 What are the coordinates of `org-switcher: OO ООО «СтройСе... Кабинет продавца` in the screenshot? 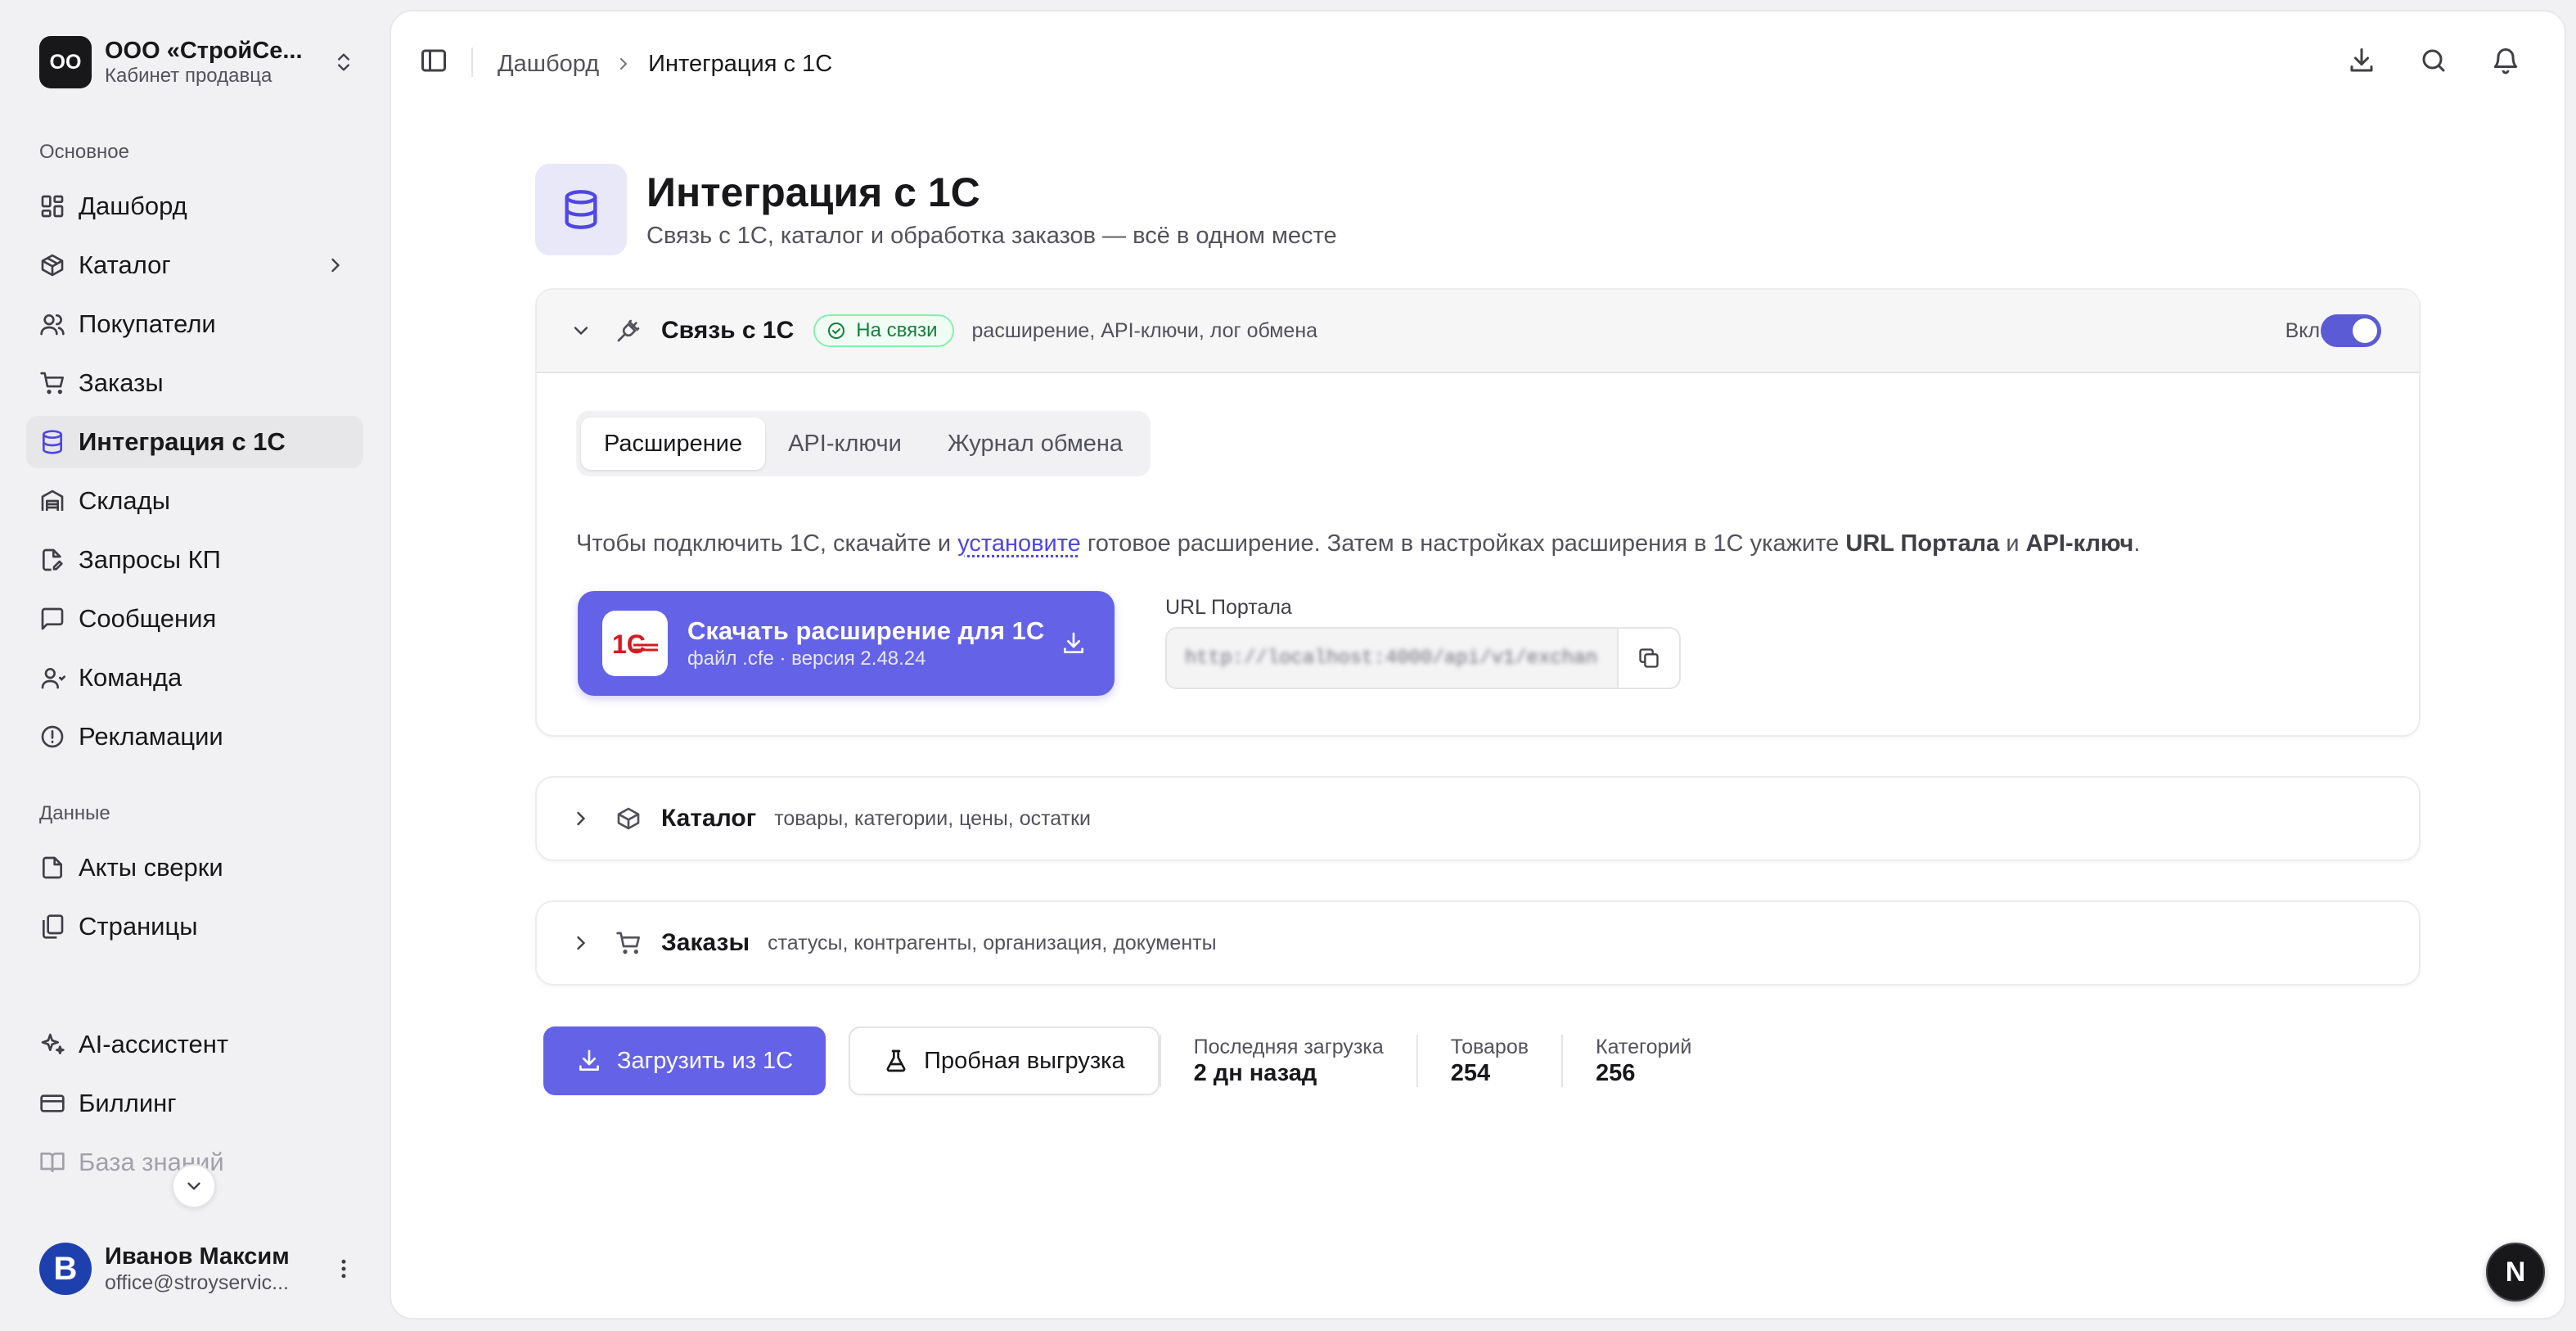 It's located at (198, 62).